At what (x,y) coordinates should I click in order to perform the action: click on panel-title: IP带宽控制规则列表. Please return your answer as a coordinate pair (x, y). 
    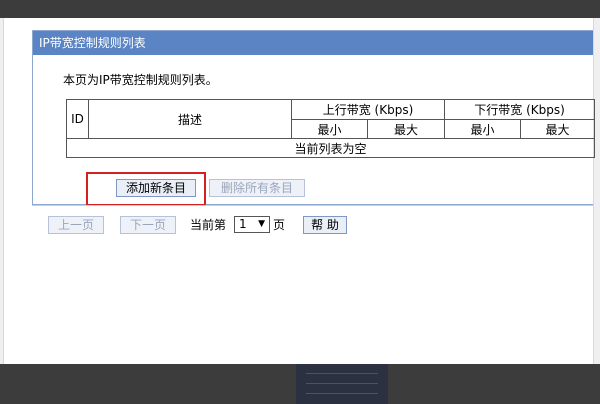
    Looking at the image, I should click on (313, 43).